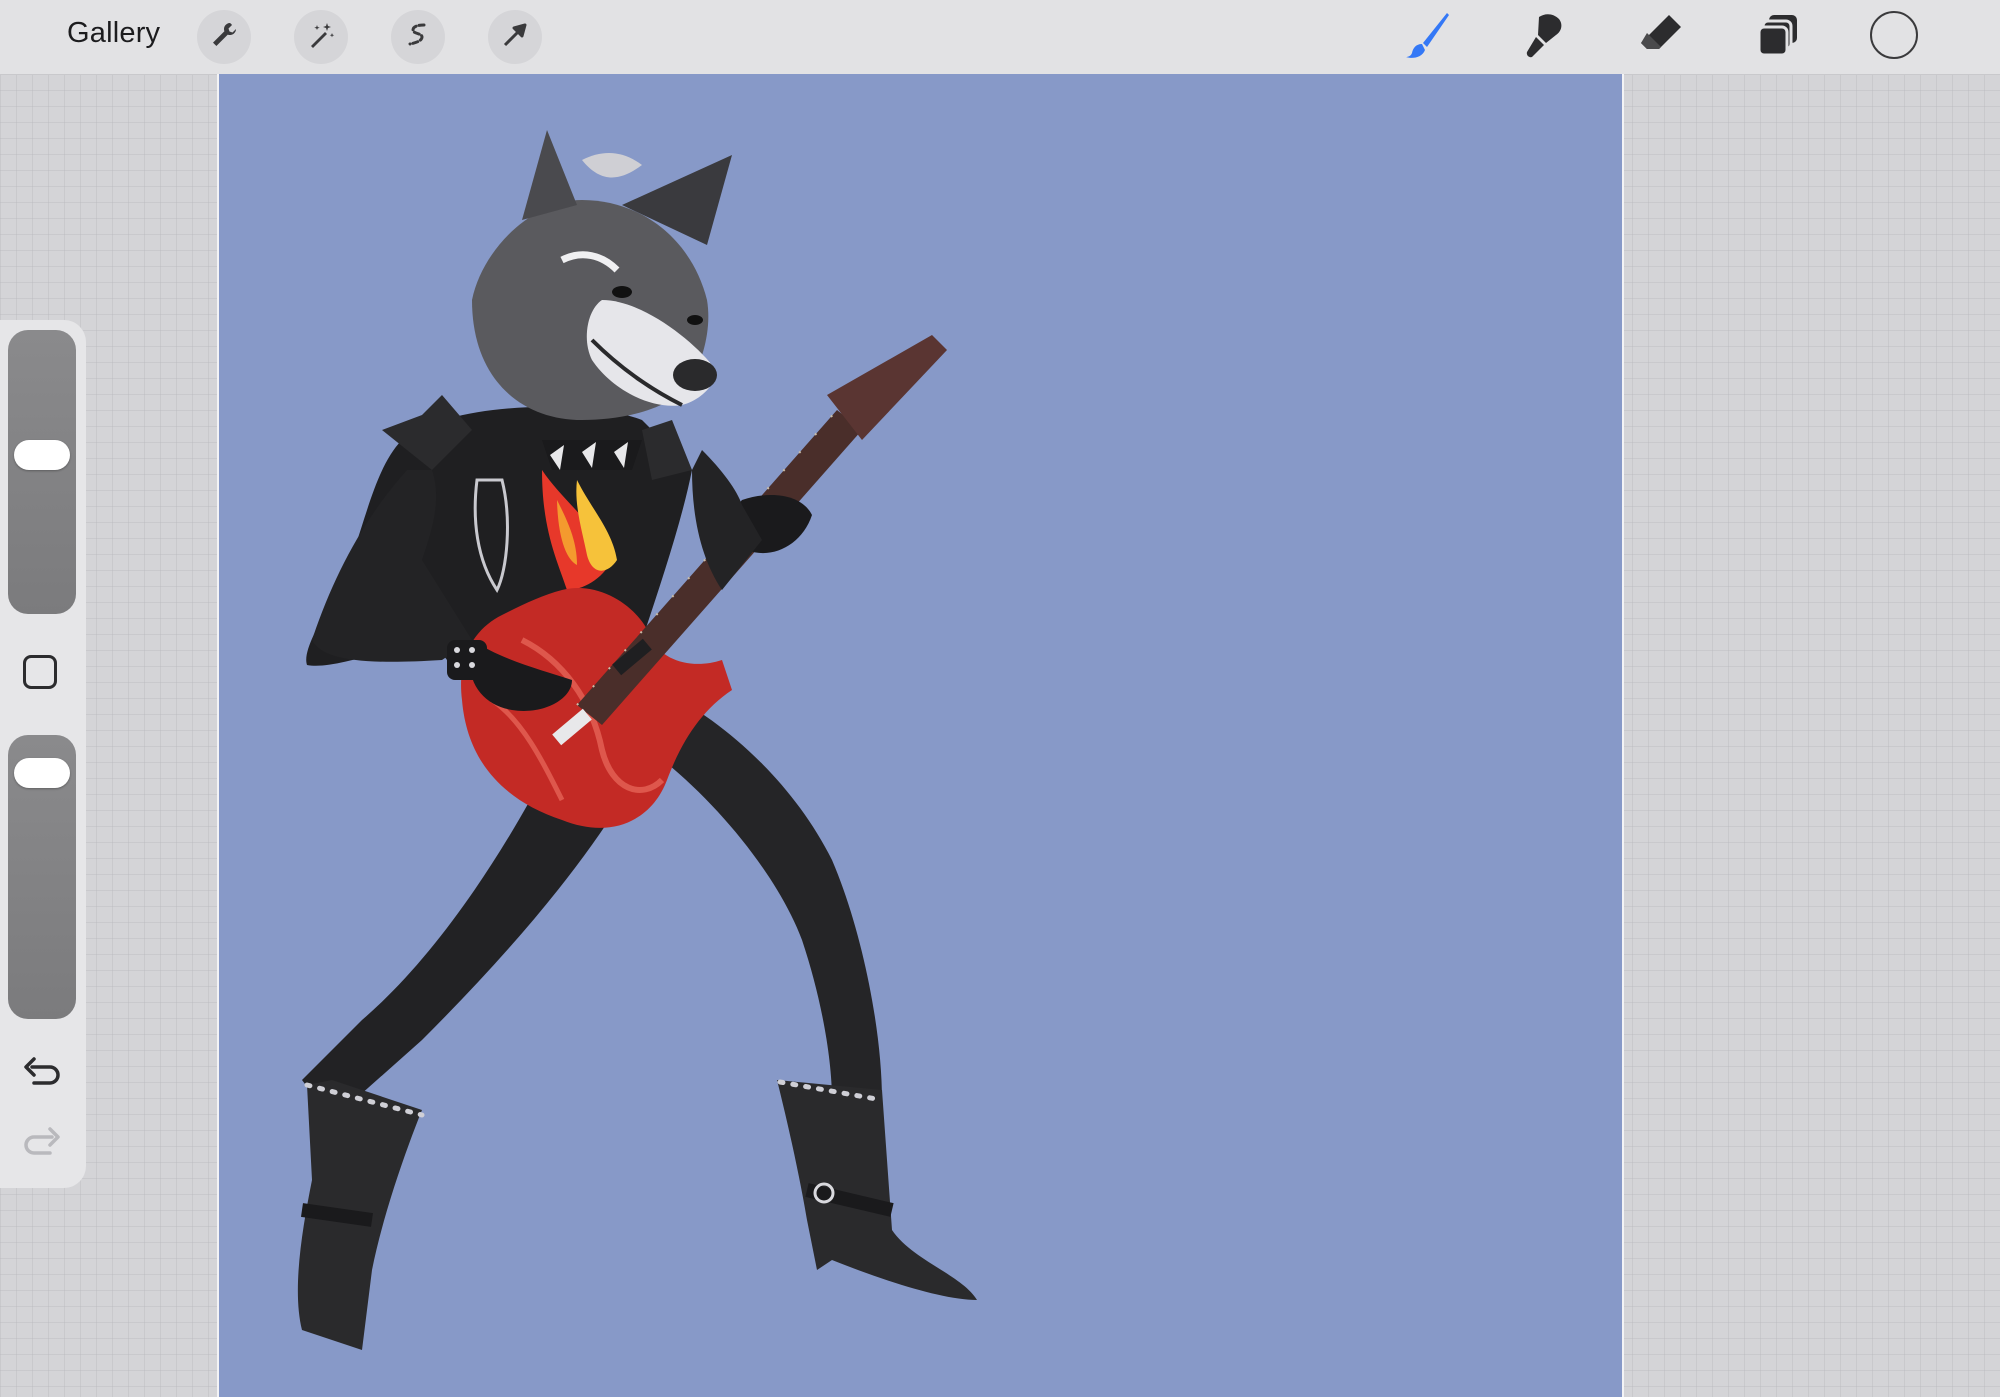 Image resolution: width=2000 pixels, height=1397 pixels. I want to click on magic-wand-icon, so click(321, 37).